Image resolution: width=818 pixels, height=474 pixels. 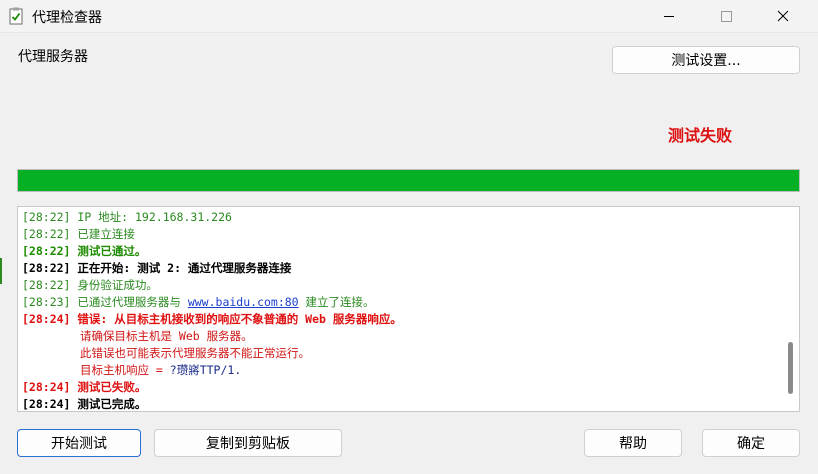 I want to click on progress-bar, so click(x=408, y=180).